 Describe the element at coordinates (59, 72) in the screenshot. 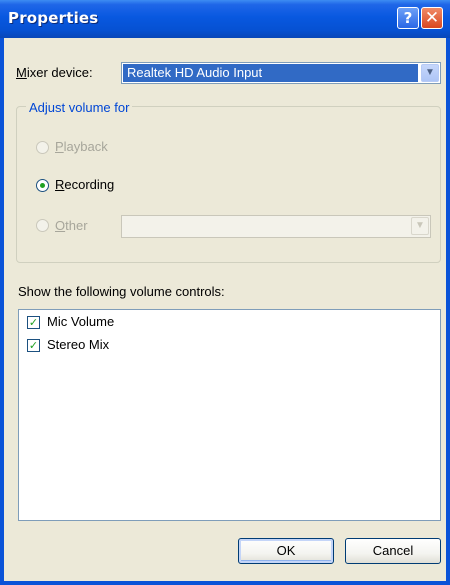

I see `mixer-device-label-rest: ixer device:` at that location.